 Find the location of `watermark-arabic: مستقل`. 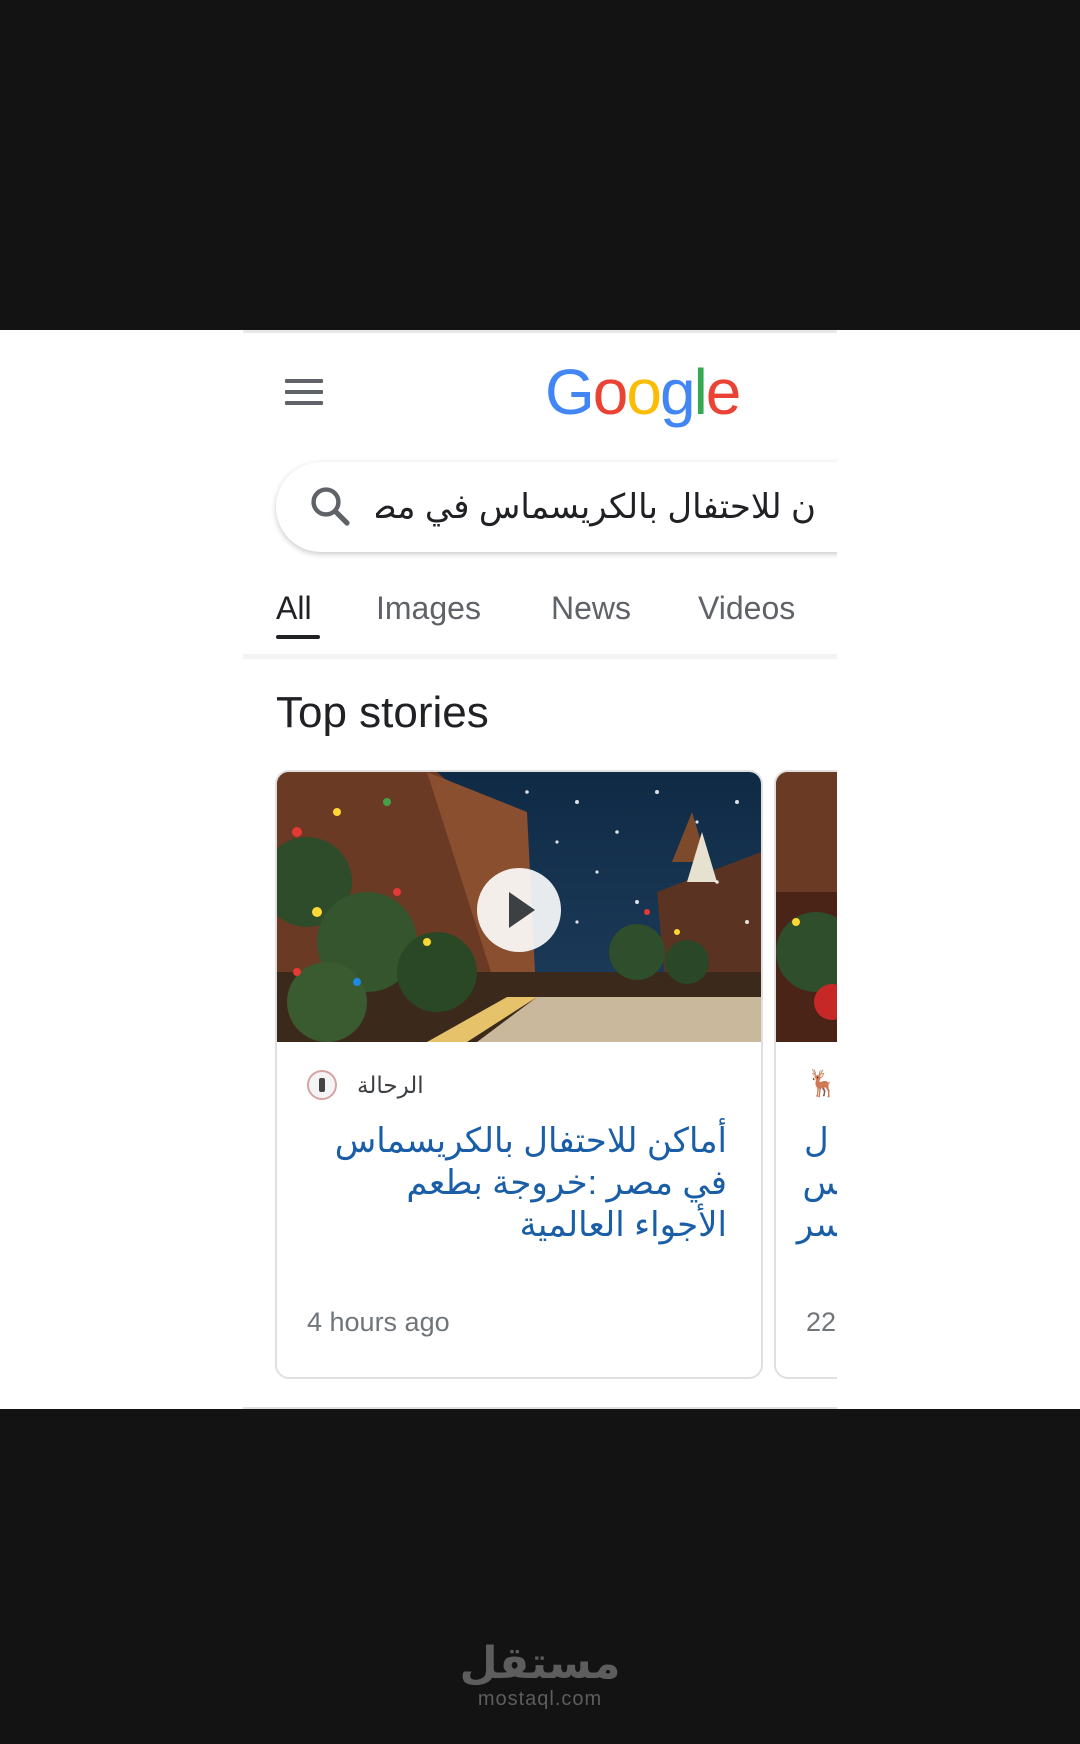

watermark-arabic: مستقل is located at coordinates (540, 1663).